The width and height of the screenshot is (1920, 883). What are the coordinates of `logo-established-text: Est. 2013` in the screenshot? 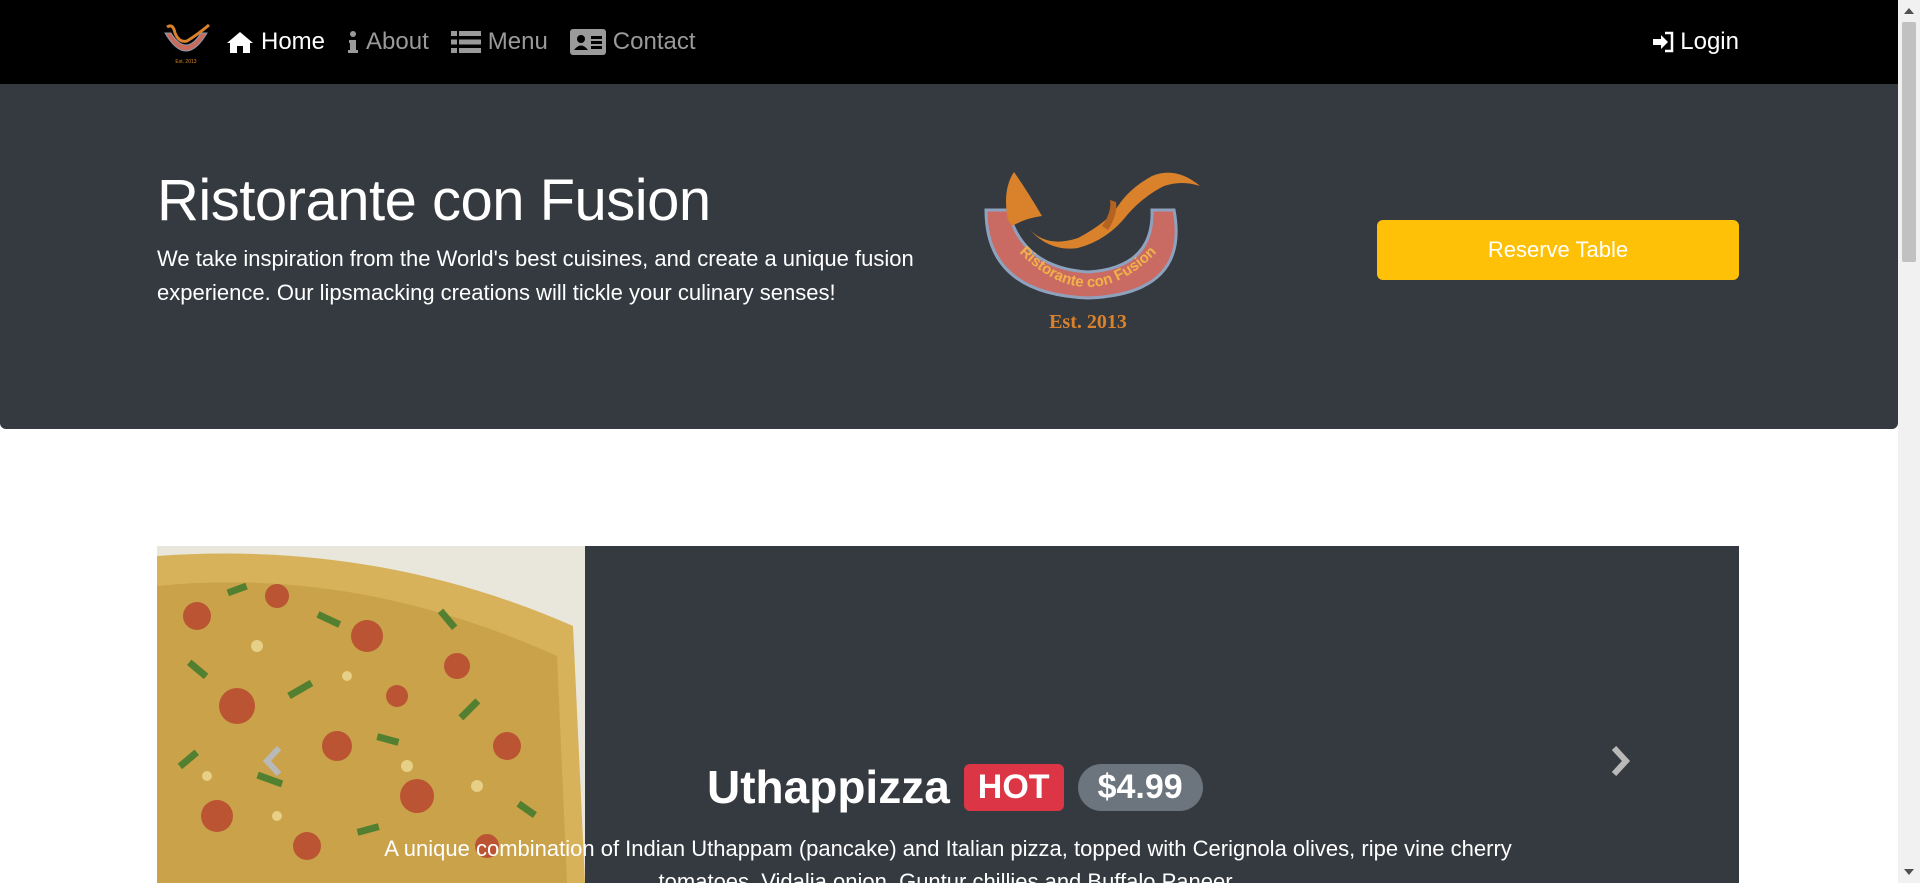 It's located at (185, 62).